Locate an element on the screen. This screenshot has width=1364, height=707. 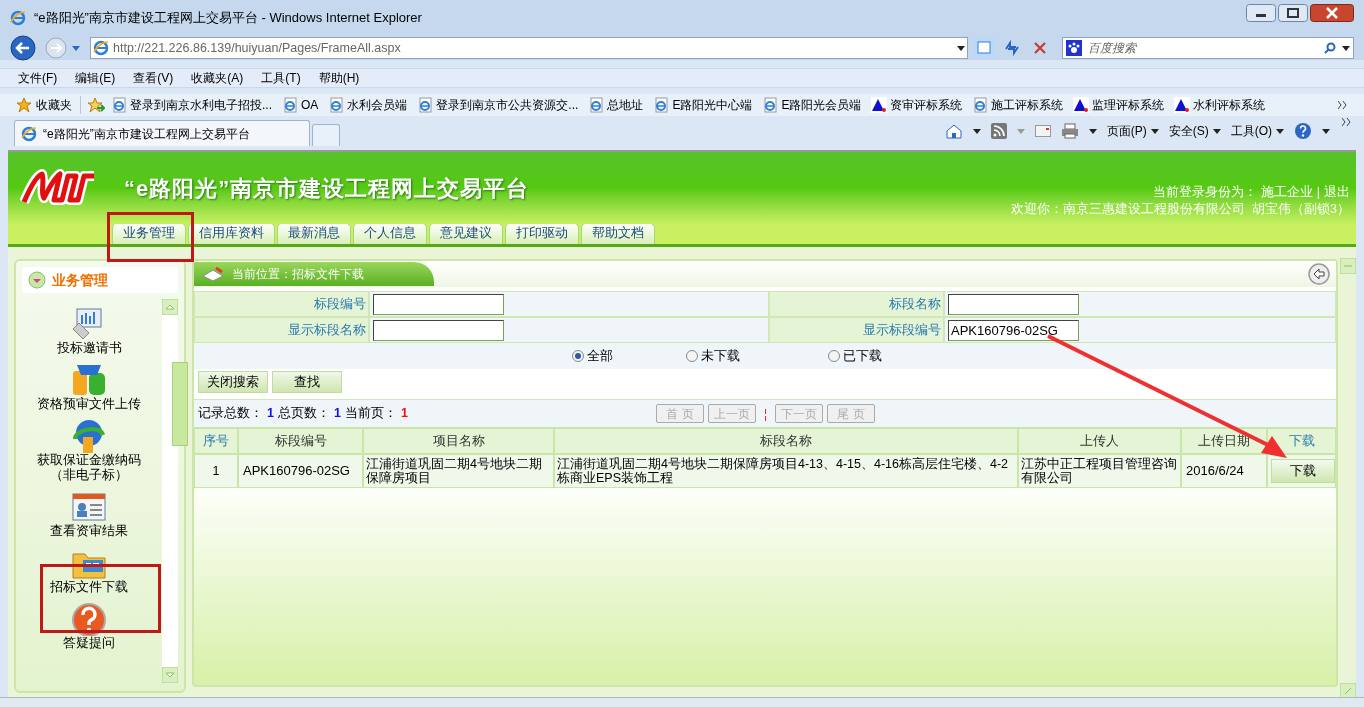
sidebar-item: 获取保证金缴纳码（非电子标） is located at coordinates (89, 451).